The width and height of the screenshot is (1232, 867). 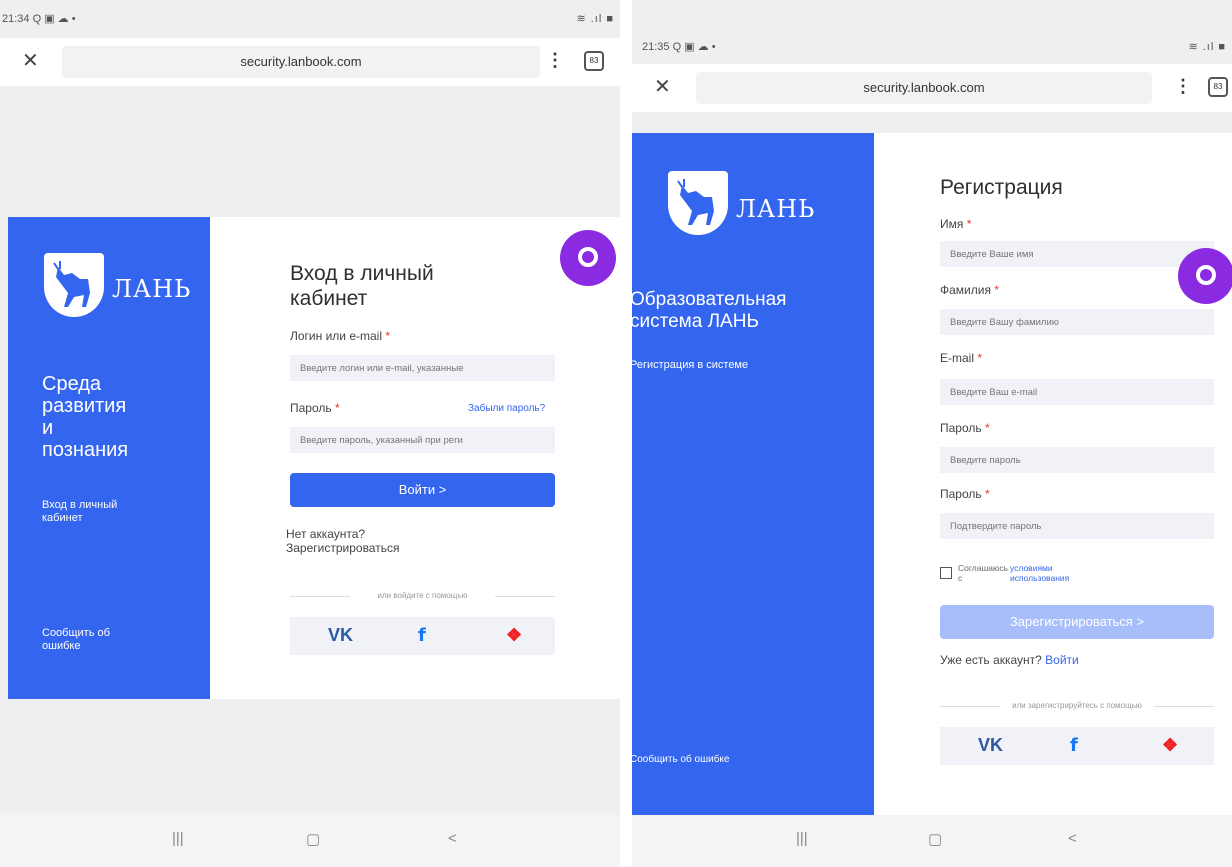 I want to click on page-title: Регистрация, so click(x=1001, y=187).